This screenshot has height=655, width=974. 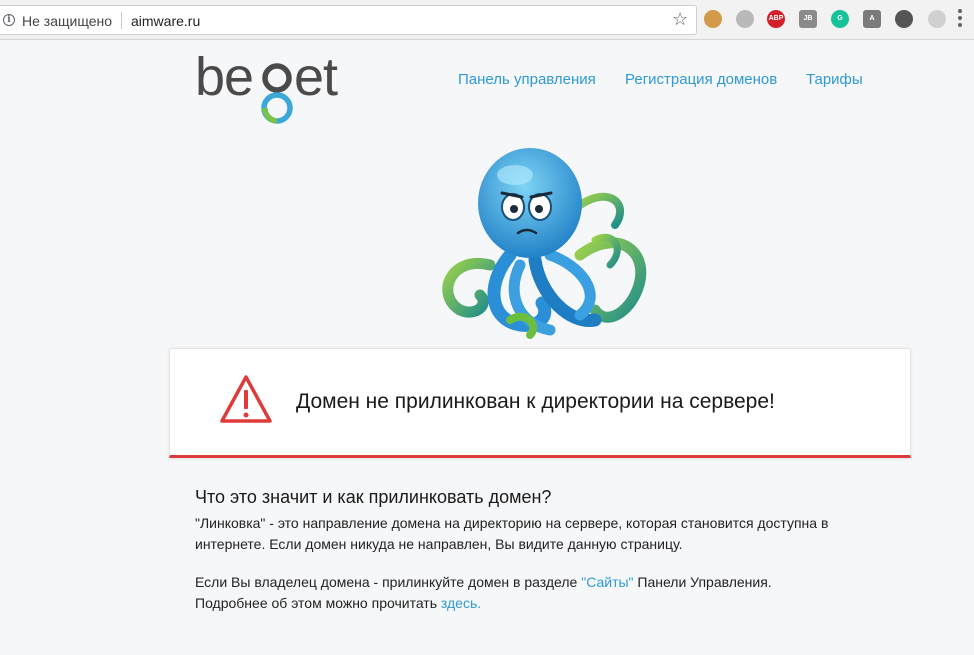 I want to click on gear-extension-icon, so click(x=937, y=19).